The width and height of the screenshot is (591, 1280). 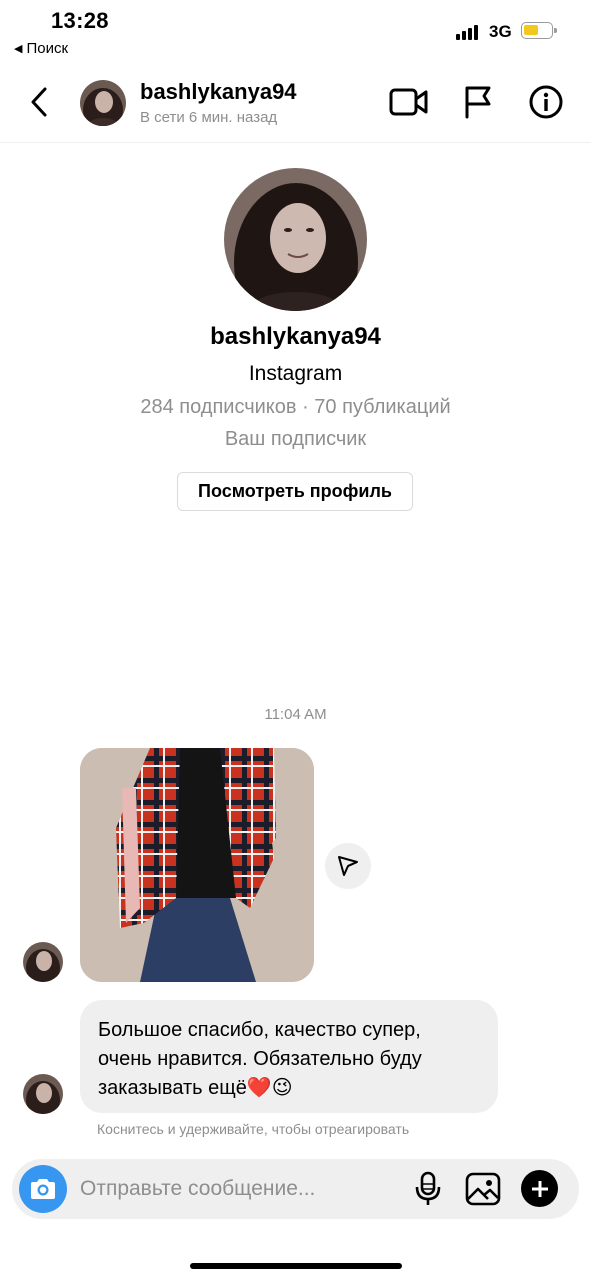 I want to click on gallery-button, so click(x=483, y=1189).